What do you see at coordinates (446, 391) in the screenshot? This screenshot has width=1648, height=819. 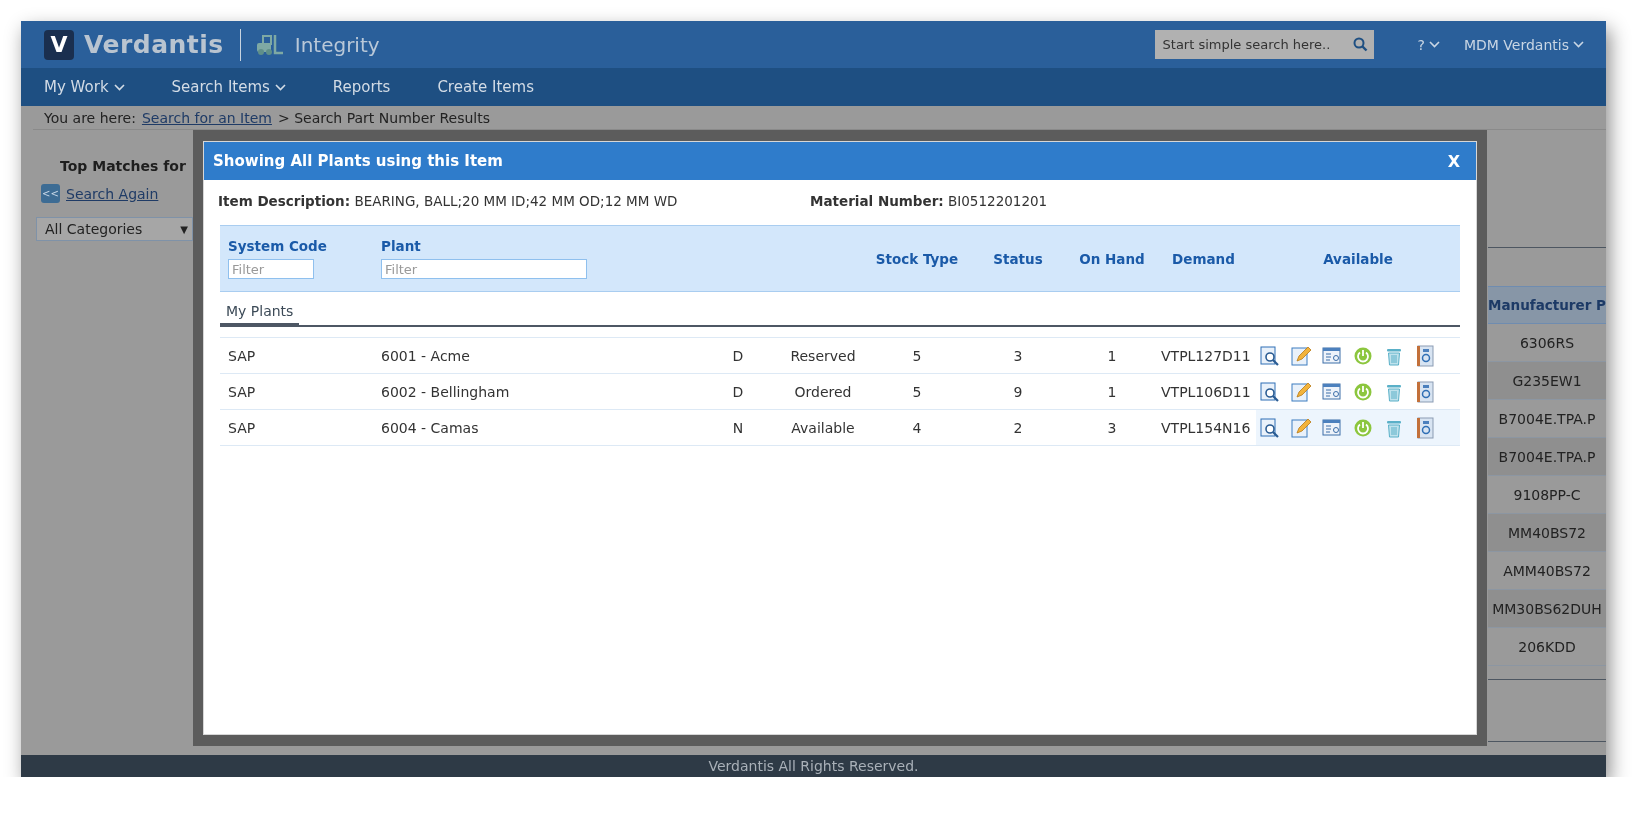 I see `table-cell-text: 6002 - Bellingham` at bounding box center [446, 391].